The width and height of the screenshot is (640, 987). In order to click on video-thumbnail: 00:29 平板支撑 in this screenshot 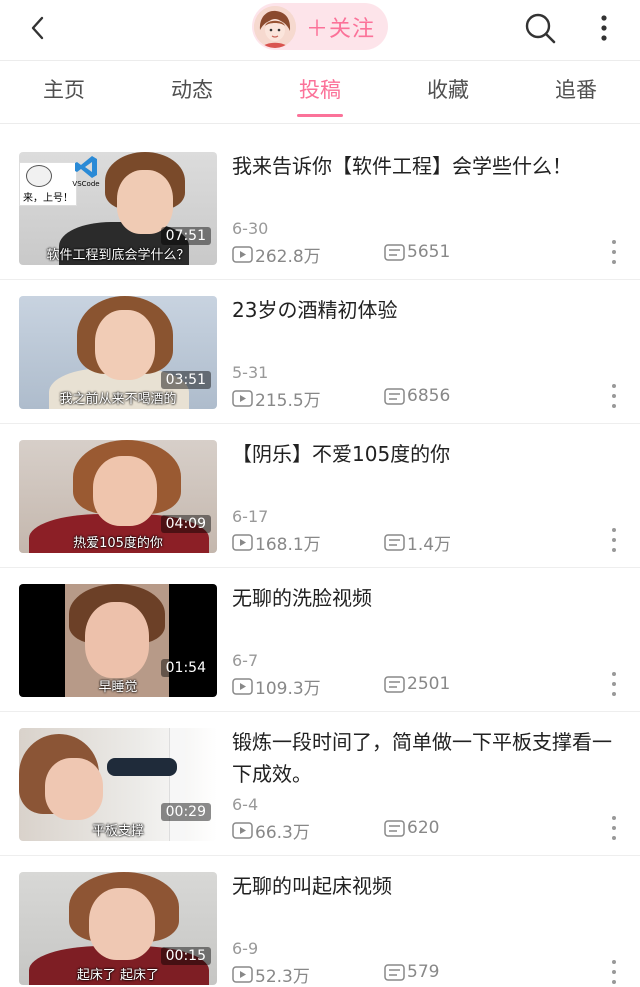, I will do `click(118, 784)`.